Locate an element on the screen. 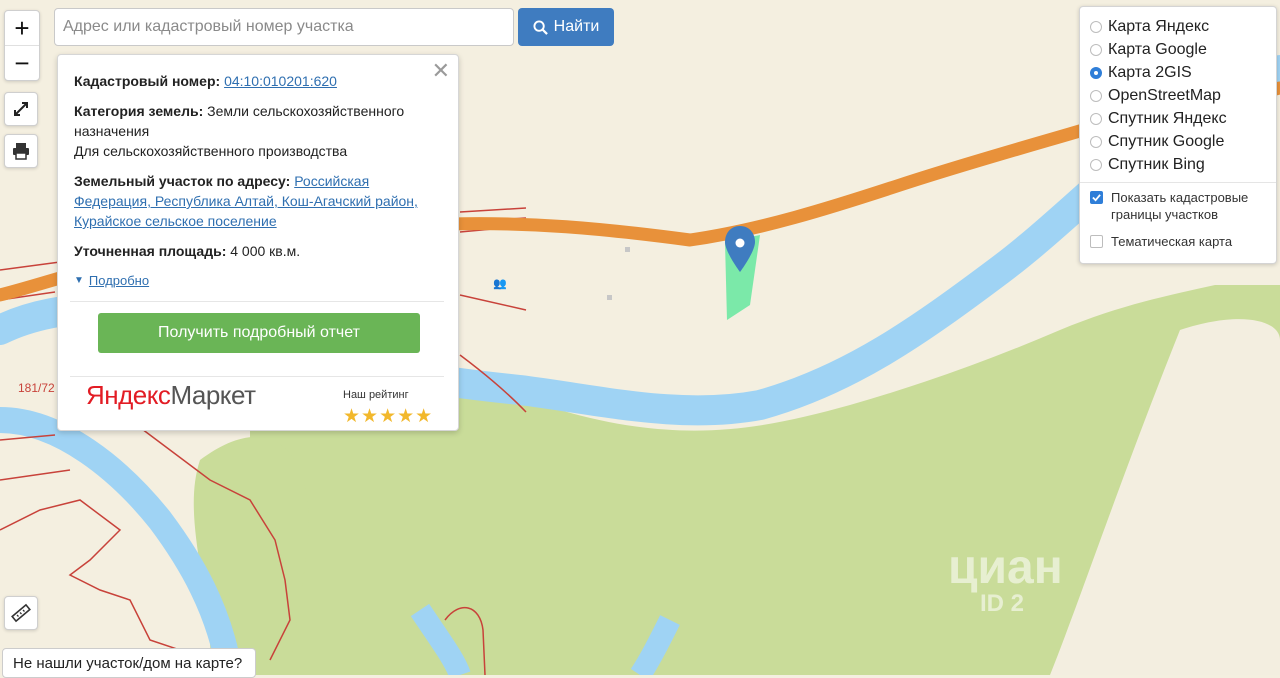 This screenshot has height=678, width=1280. category-label: Категория земель: is located at coordinates (139, 111).